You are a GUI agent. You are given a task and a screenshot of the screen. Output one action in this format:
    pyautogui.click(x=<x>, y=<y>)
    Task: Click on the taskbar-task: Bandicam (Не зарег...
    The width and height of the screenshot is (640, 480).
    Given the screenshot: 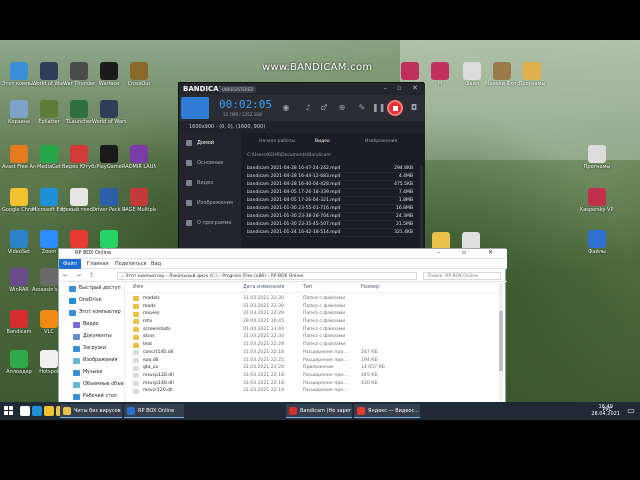 What is the action you would take?
    pyautogui.click(x=319, y=411)
    